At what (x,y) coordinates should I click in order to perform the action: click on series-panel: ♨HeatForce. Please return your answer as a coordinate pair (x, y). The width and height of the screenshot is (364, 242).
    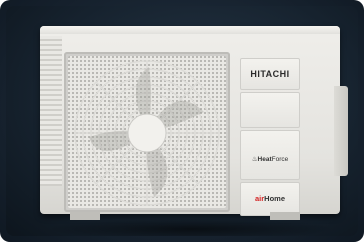
    Looking at the image, I should click on (270, 155).